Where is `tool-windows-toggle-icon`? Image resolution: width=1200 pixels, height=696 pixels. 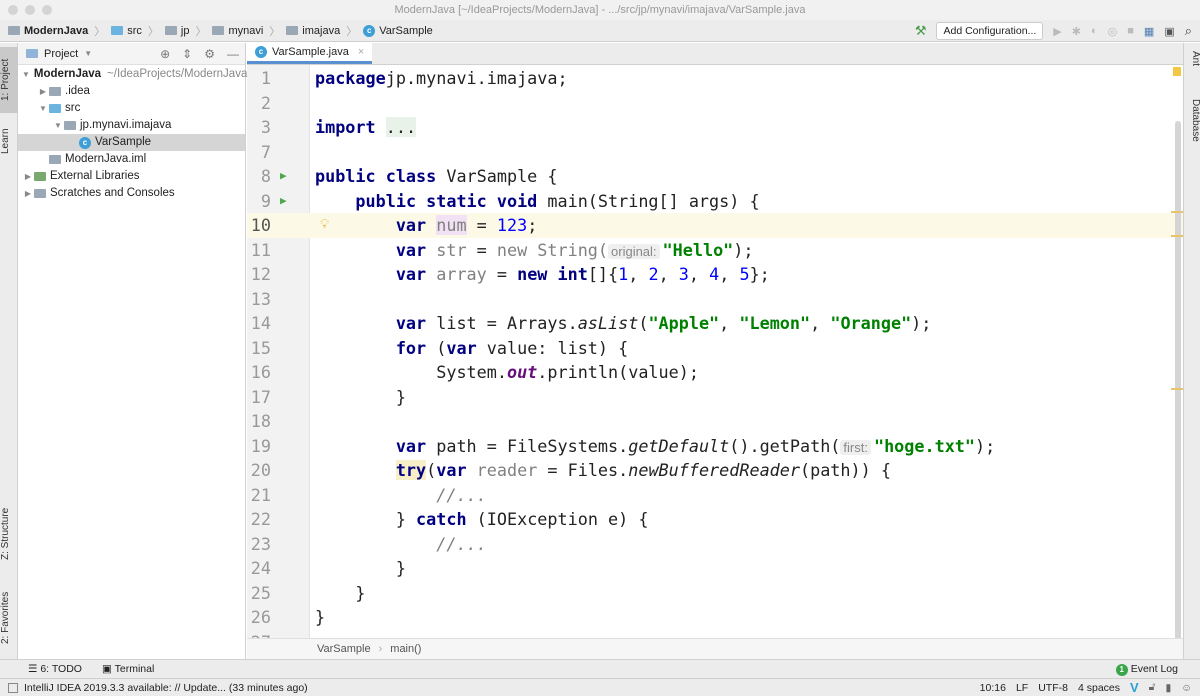 tool-windows-toggle-icon is located at coordinates (13, 687).